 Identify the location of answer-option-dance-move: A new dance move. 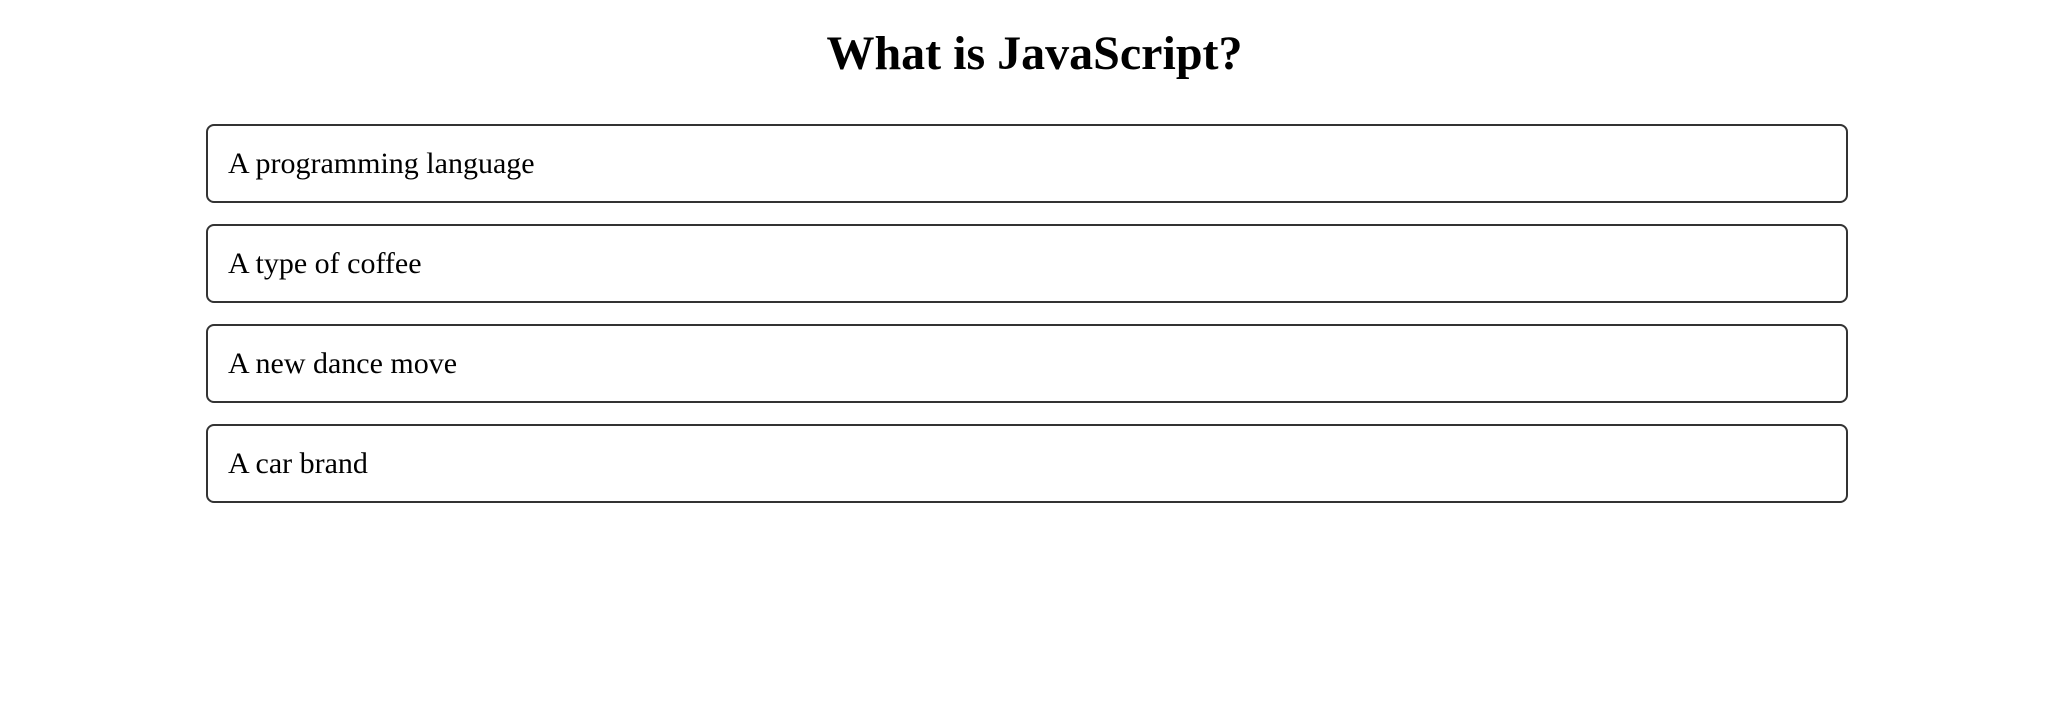
(1027, 363).